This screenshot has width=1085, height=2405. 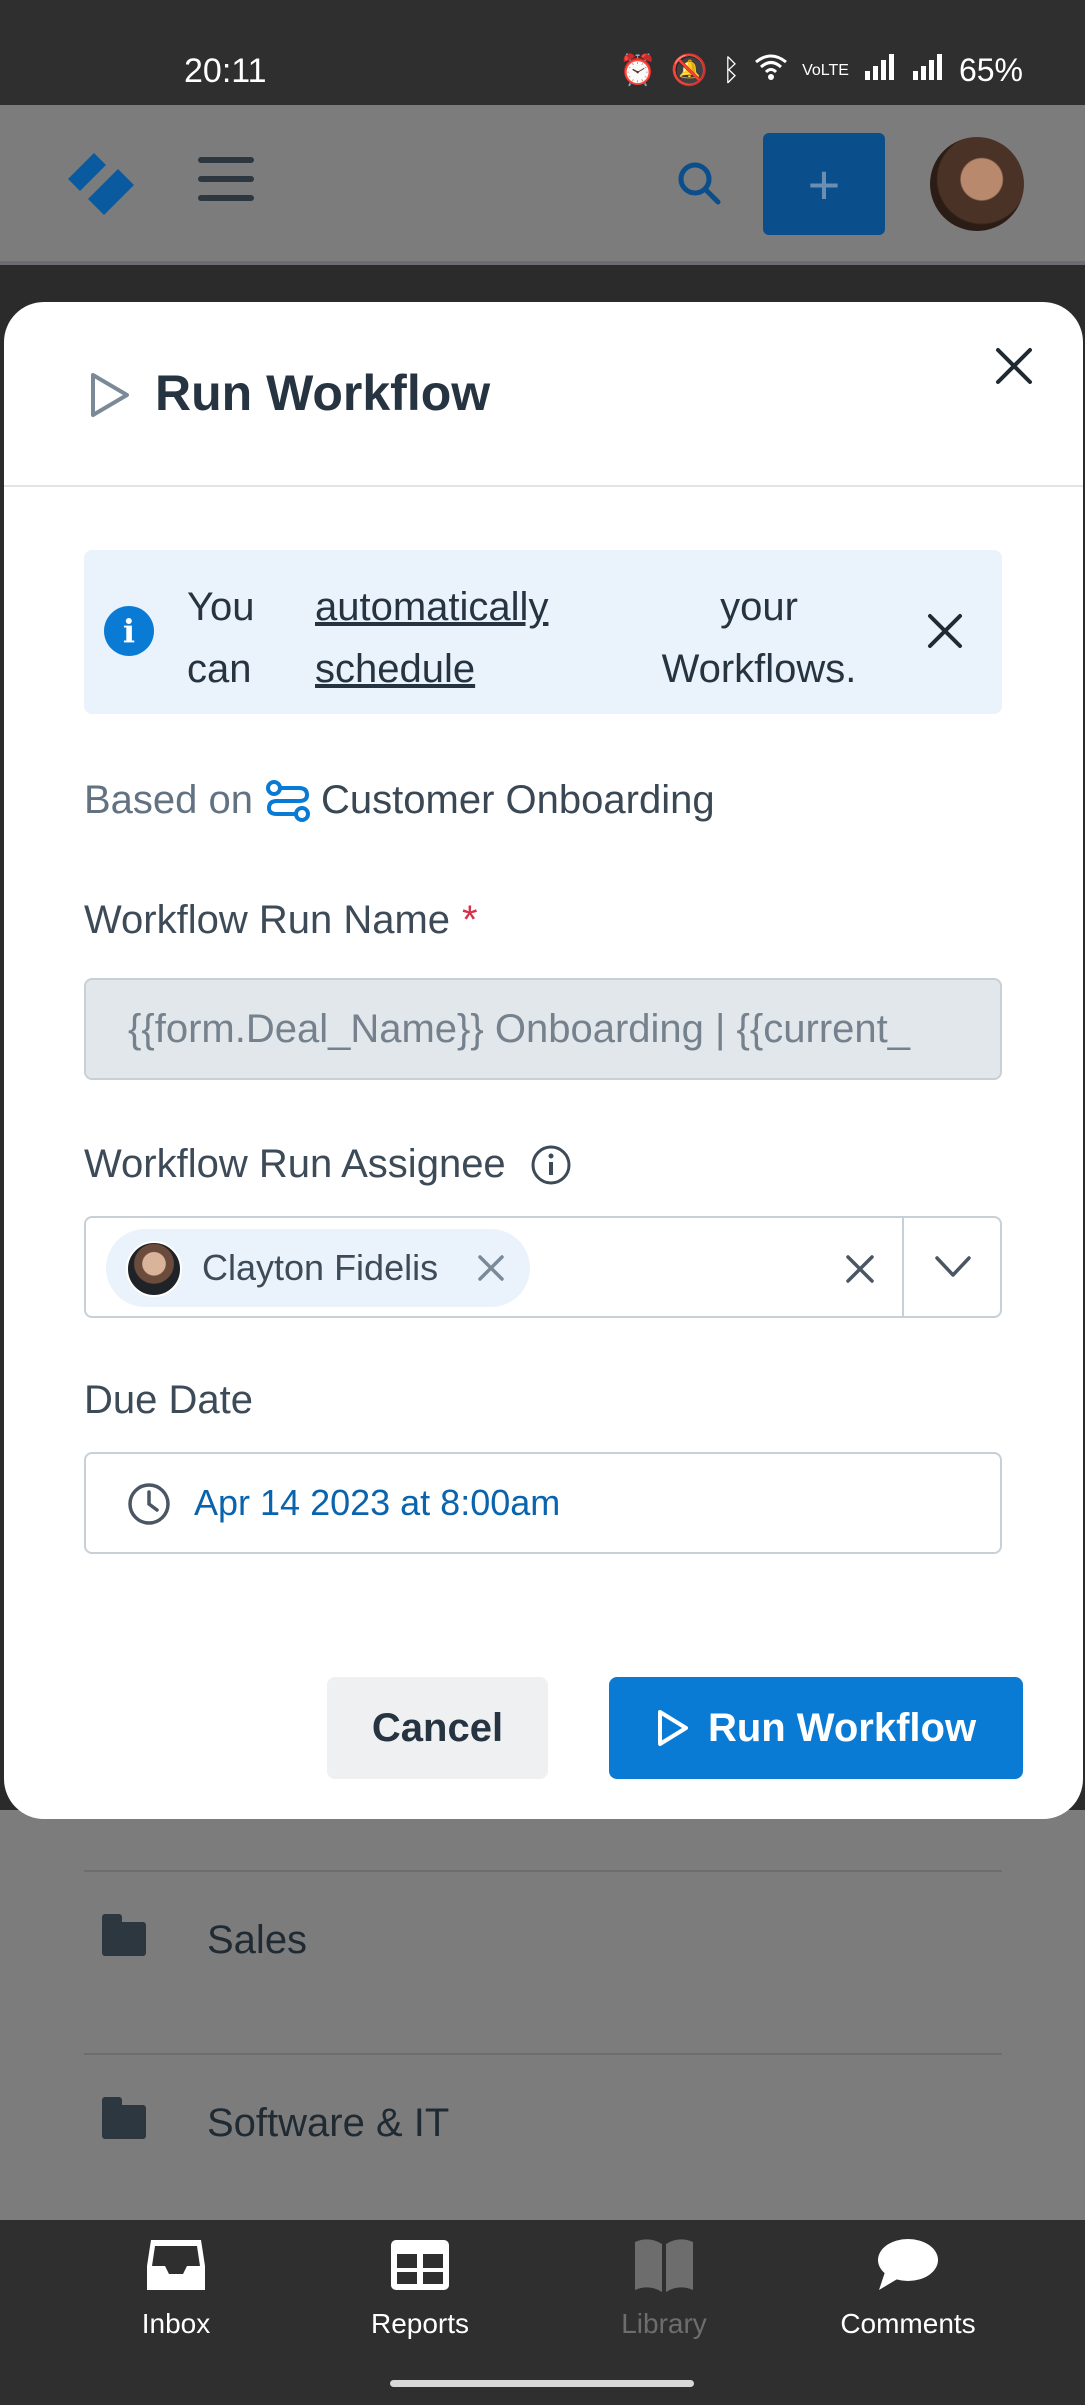 I want to click on nav-label: Comments, so click(x=908, y=2323).